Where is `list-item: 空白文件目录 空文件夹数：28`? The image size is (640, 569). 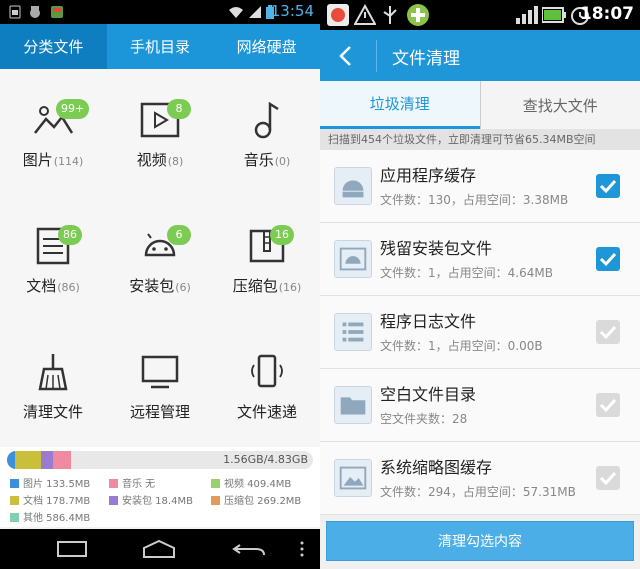 list-item: 空白文件目录 空文件夹数：28 is located at coordinates (480, 405).